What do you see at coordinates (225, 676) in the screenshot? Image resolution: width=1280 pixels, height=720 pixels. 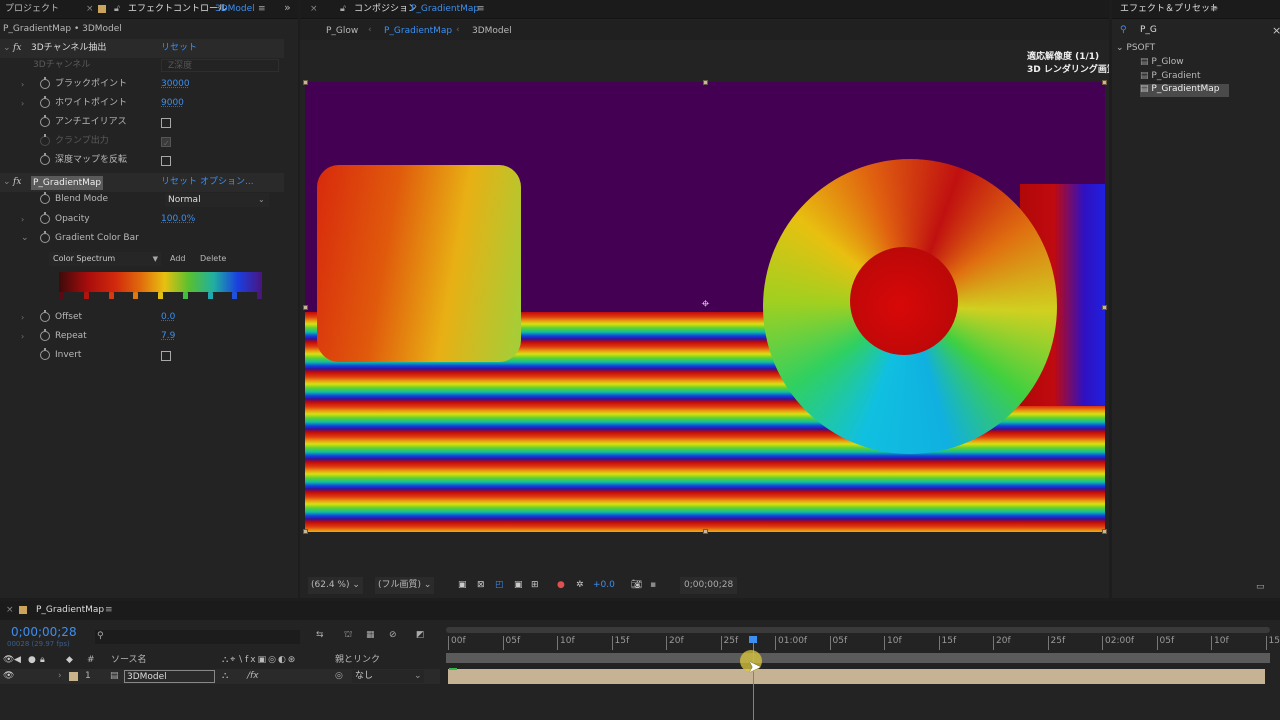 I see `collapse-switch-icon: ⛬` at bounding box center [225, 676].